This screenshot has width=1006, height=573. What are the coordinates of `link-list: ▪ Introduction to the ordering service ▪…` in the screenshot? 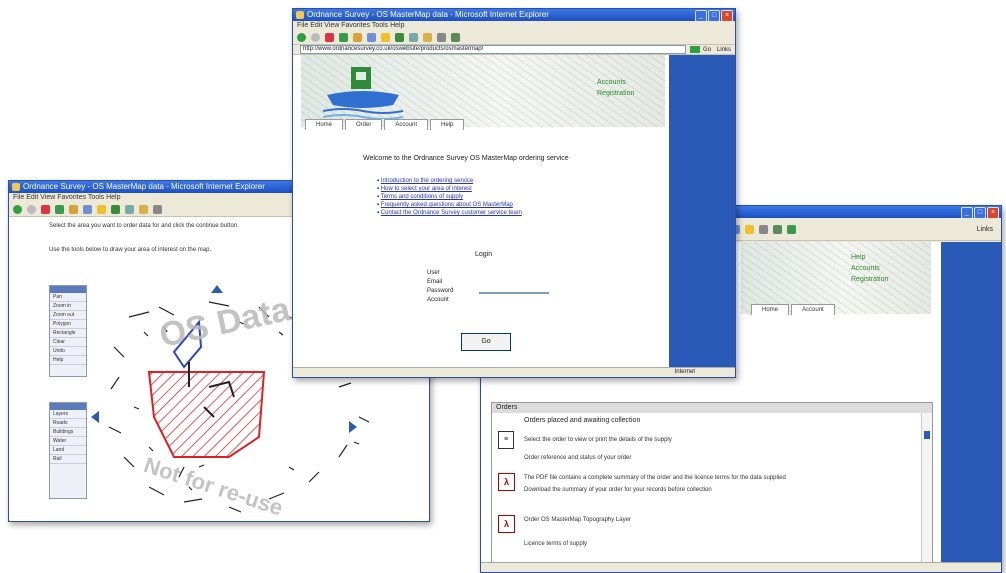 It's located at (449, 197).